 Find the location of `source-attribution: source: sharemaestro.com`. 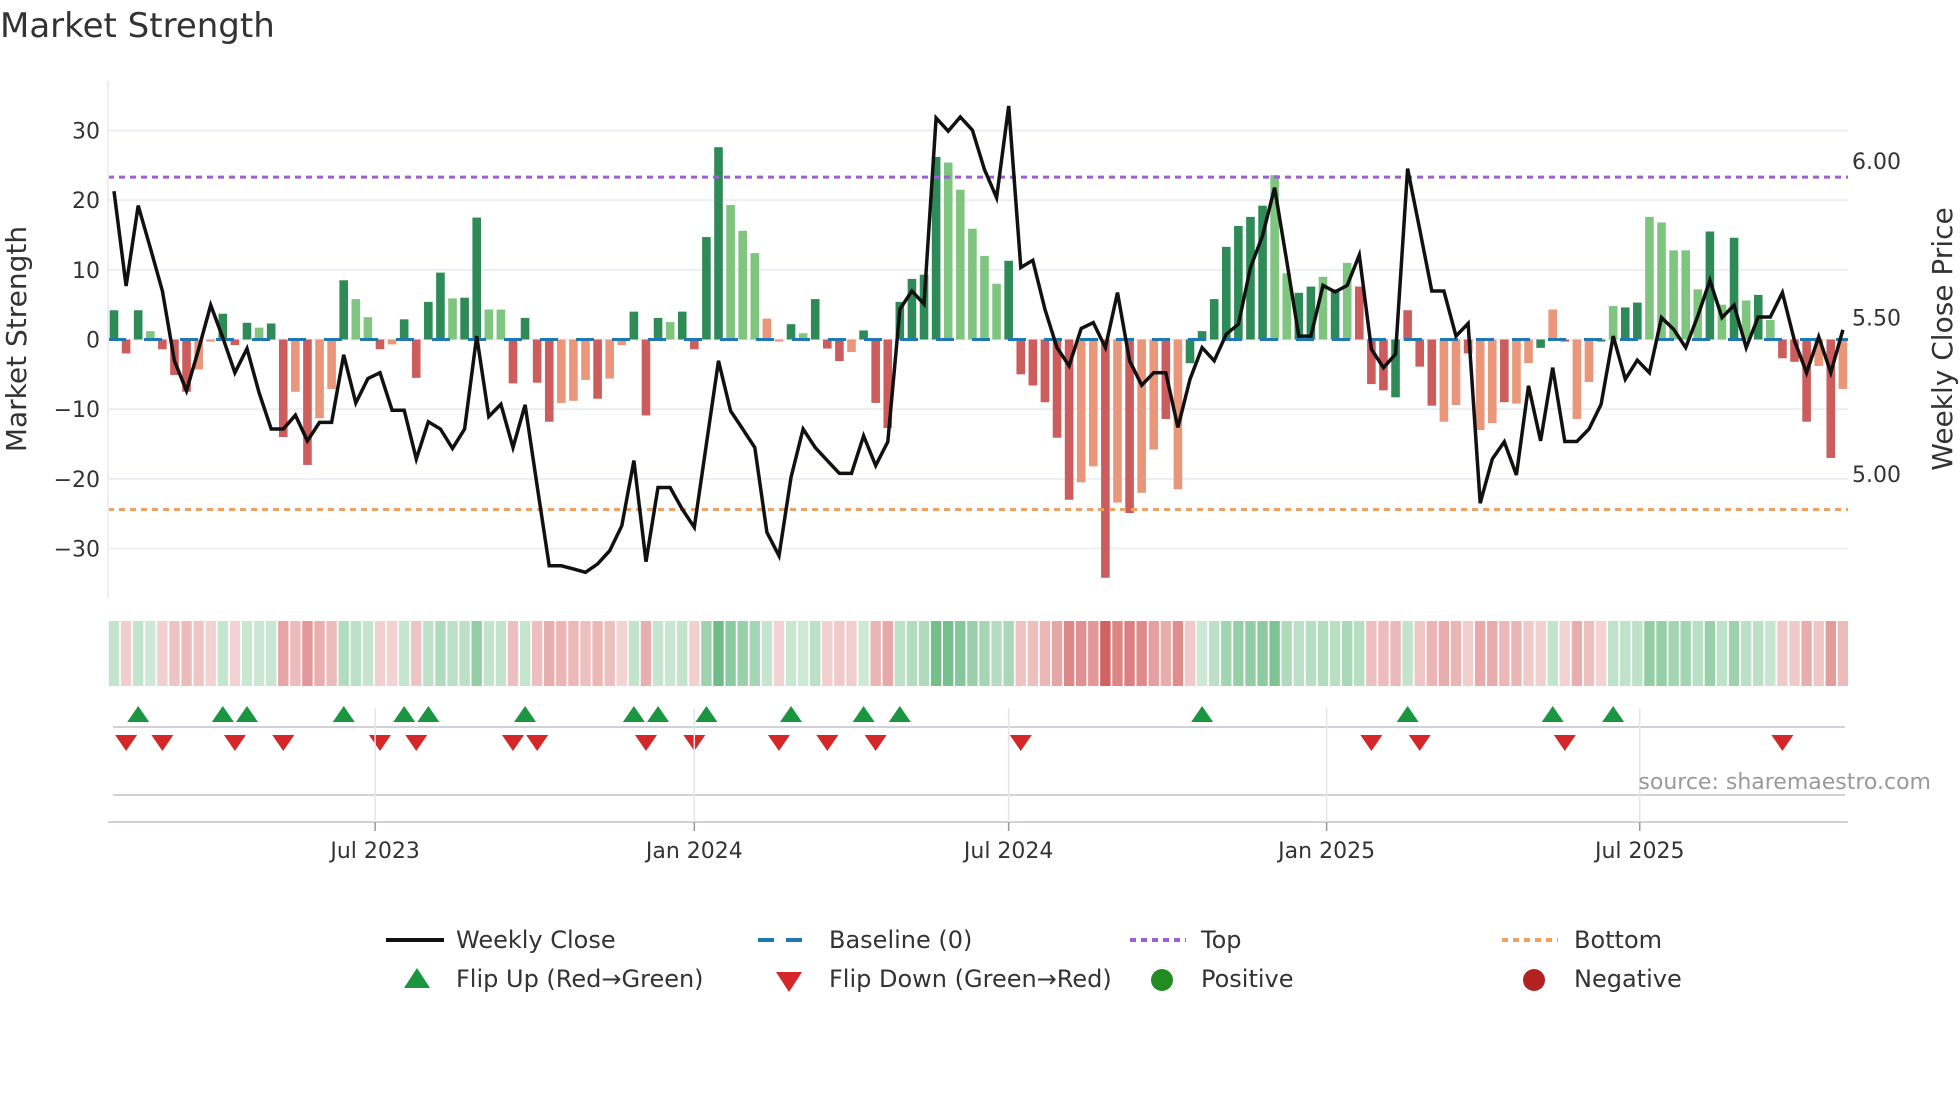

source-attribution: source: sharemaestro.com is located at coordinates (1784, 782).